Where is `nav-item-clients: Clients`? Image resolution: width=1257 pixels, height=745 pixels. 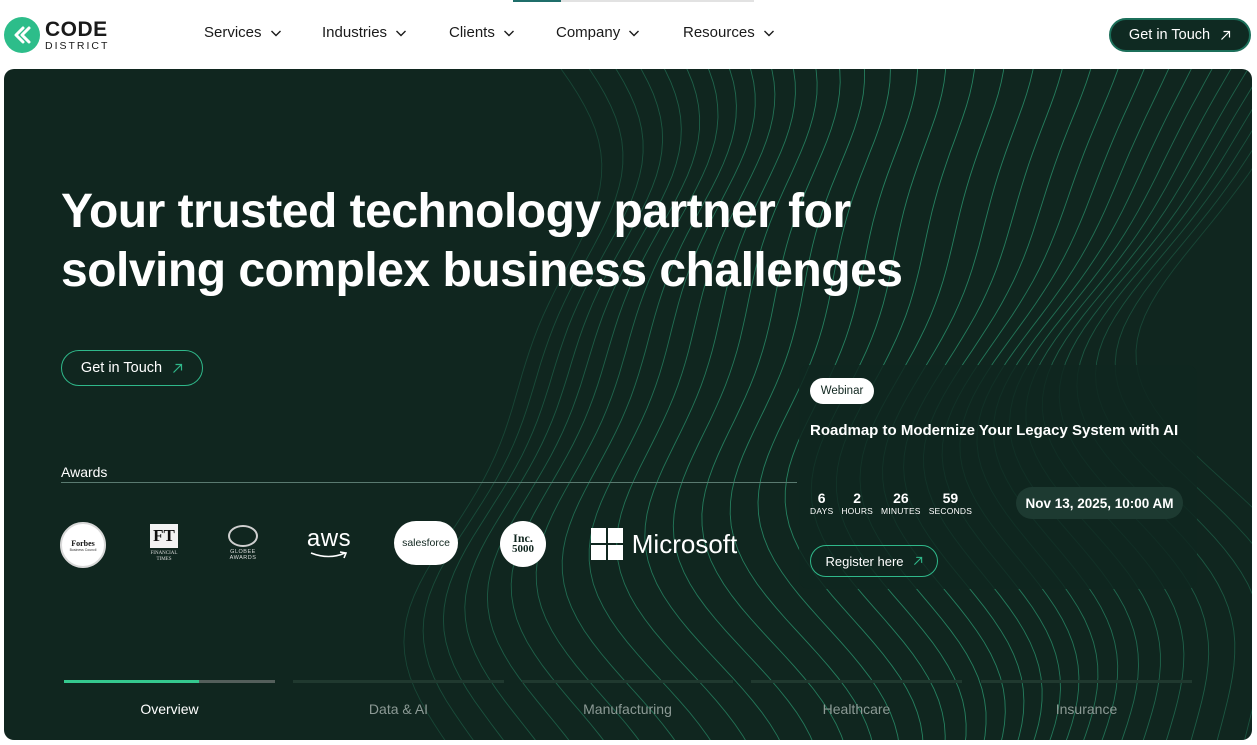 nav-item-clients: Clients is located at coordinates (502, 32).